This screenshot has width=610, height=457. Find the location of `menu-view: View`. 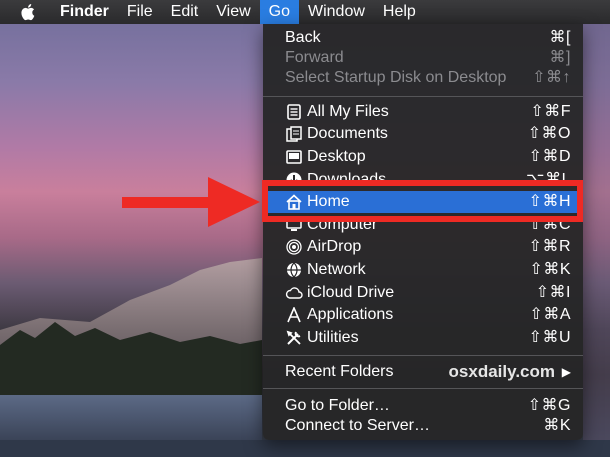

menu-view: View is located at coordinates (233, 12).